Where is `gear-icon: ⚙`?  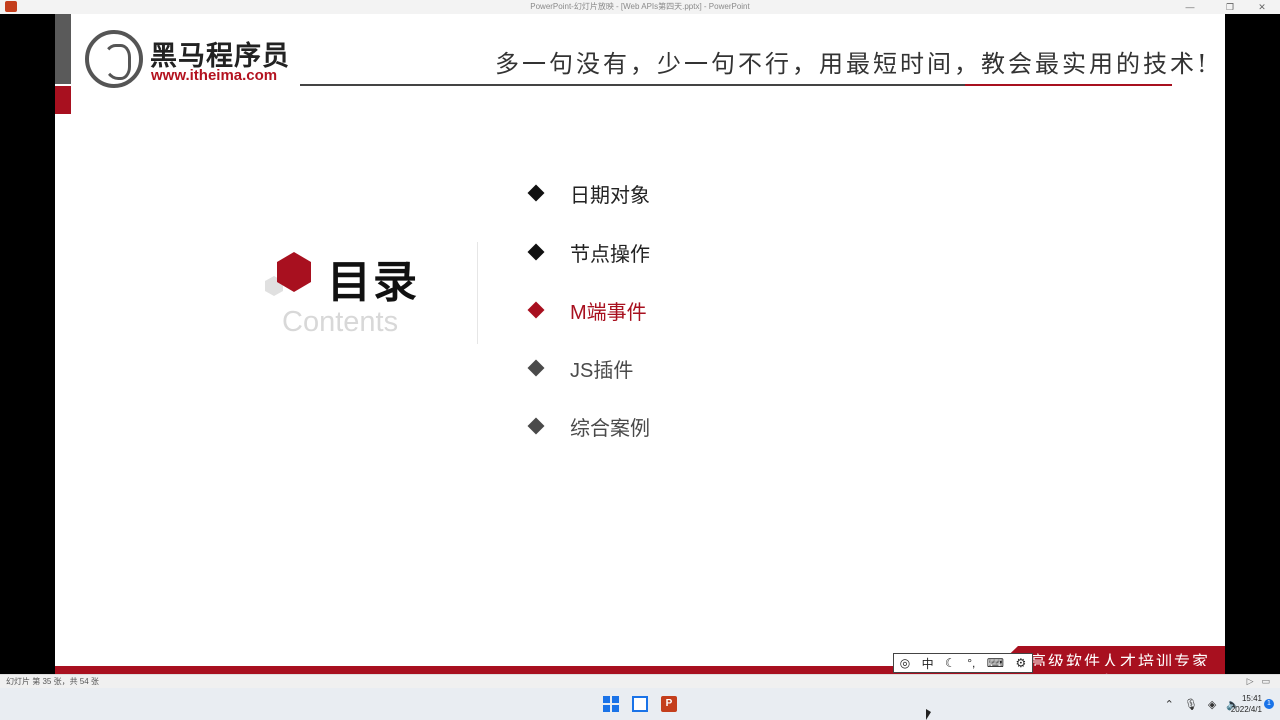
gear-icon: ⚙ is located at coordinates (1020, 663).